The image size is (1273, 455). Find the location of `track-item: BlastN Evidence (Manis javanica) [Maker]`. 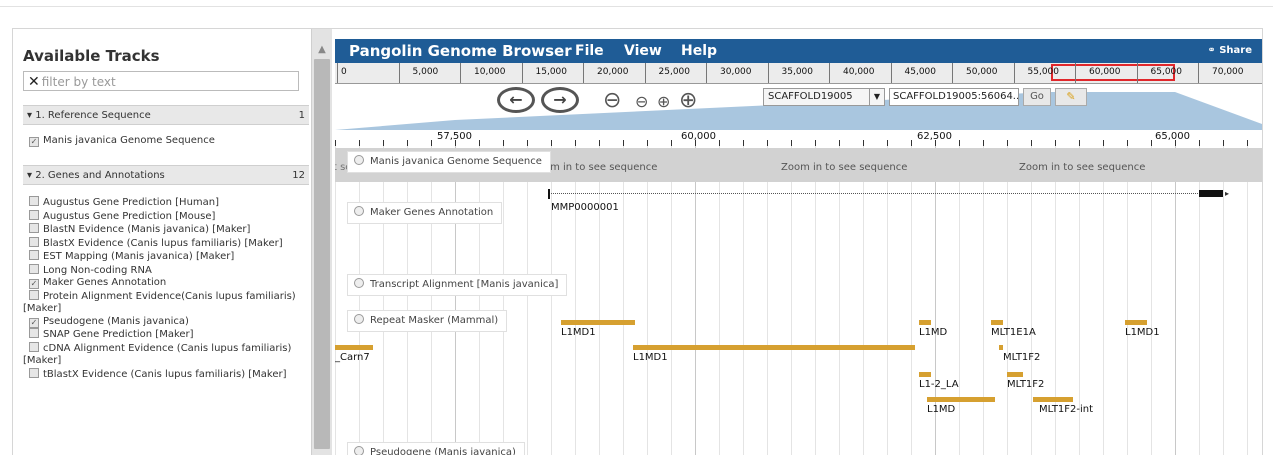

track-item: BlastN Evidence (Manis javanica) [Maker] is located at coordinates (163, 230).